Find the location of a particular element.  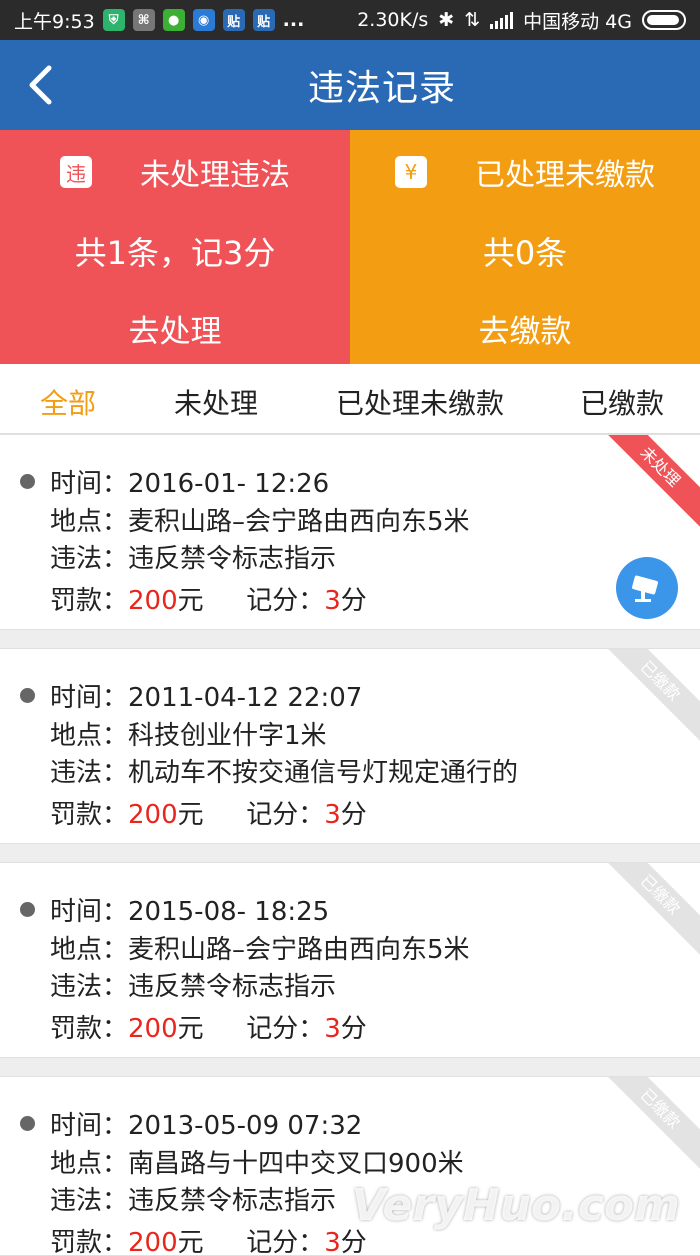

watermark: VeryHuo.com is located at coordinates (516, 1205).